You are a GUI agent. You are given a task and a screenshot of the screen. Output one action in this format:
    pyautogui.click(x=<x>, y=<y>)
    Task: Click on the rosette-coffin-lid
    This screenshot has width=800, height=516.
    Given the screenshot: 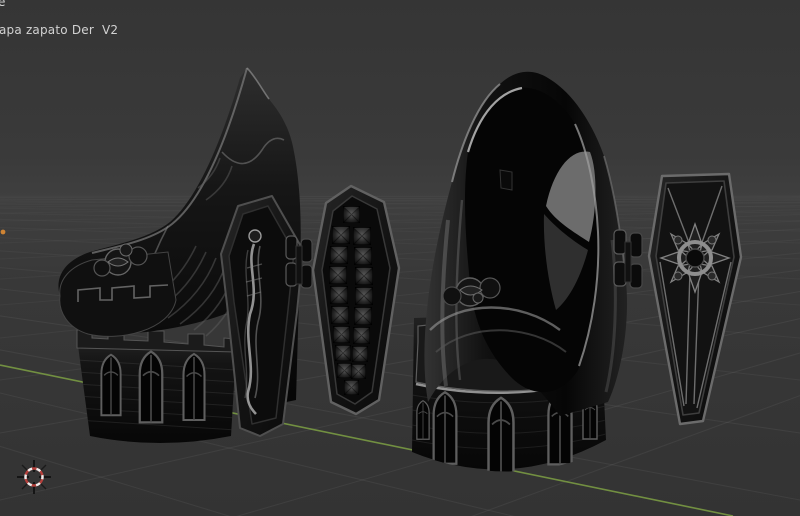 What is the action you would take?
    pyautogui.click(x=695, y=299)
    